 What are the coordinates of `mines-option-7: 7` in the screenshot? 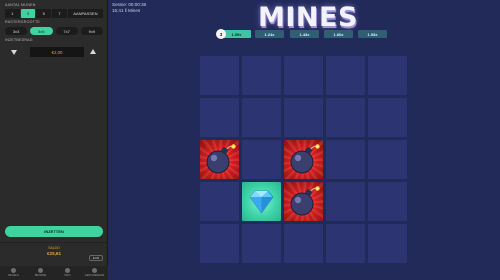 It's located at (59, 13).